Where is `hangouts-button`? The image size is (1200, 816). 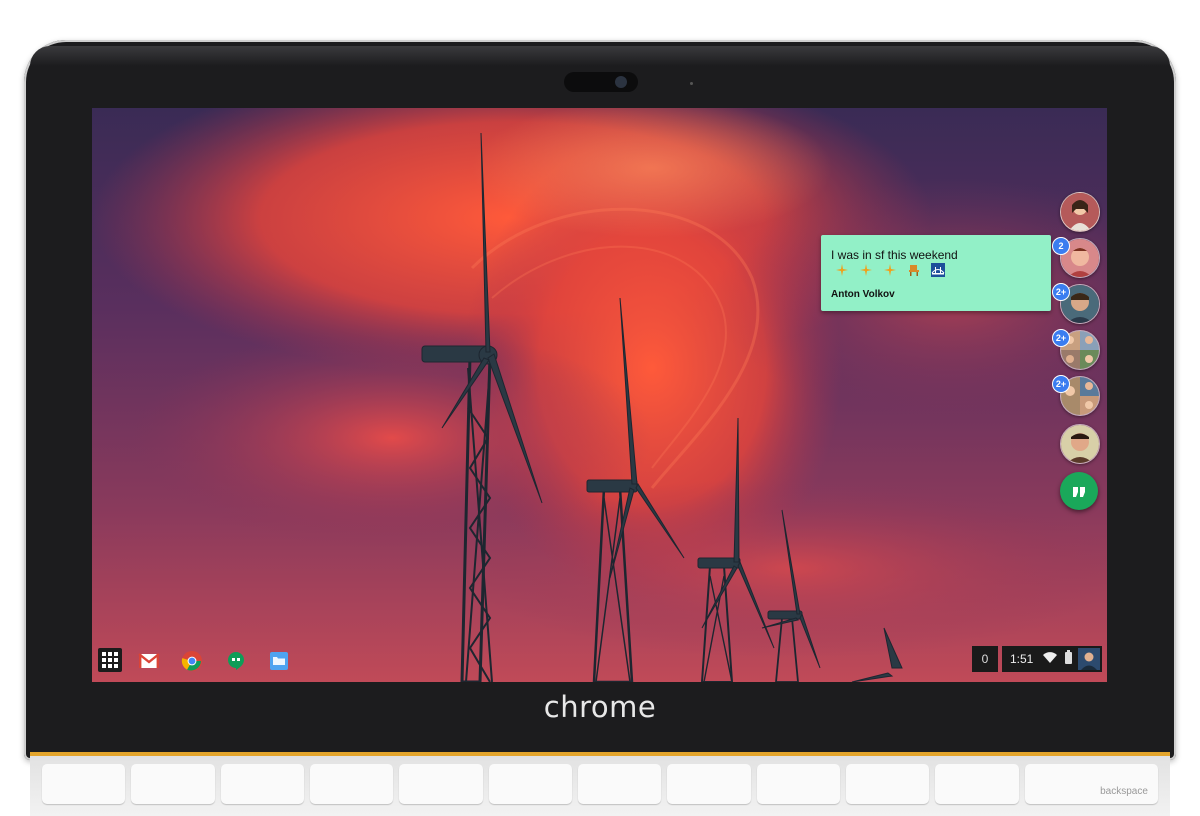 hangouts-button is located at coordinates (1079, 491).